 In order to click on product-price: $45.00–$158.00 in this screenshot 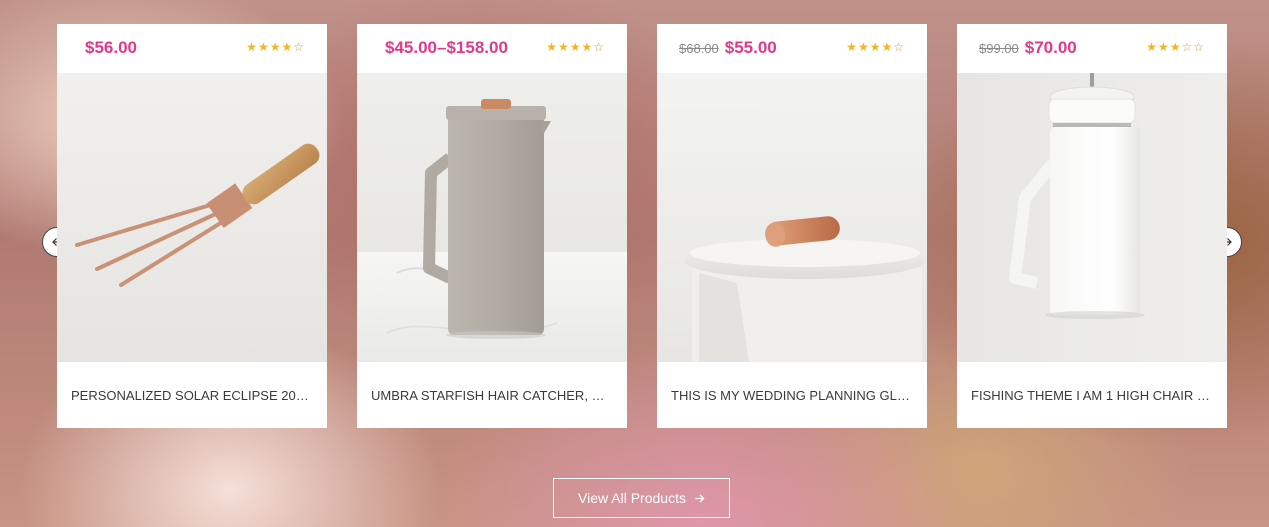, I will do `click(443, 48)`.